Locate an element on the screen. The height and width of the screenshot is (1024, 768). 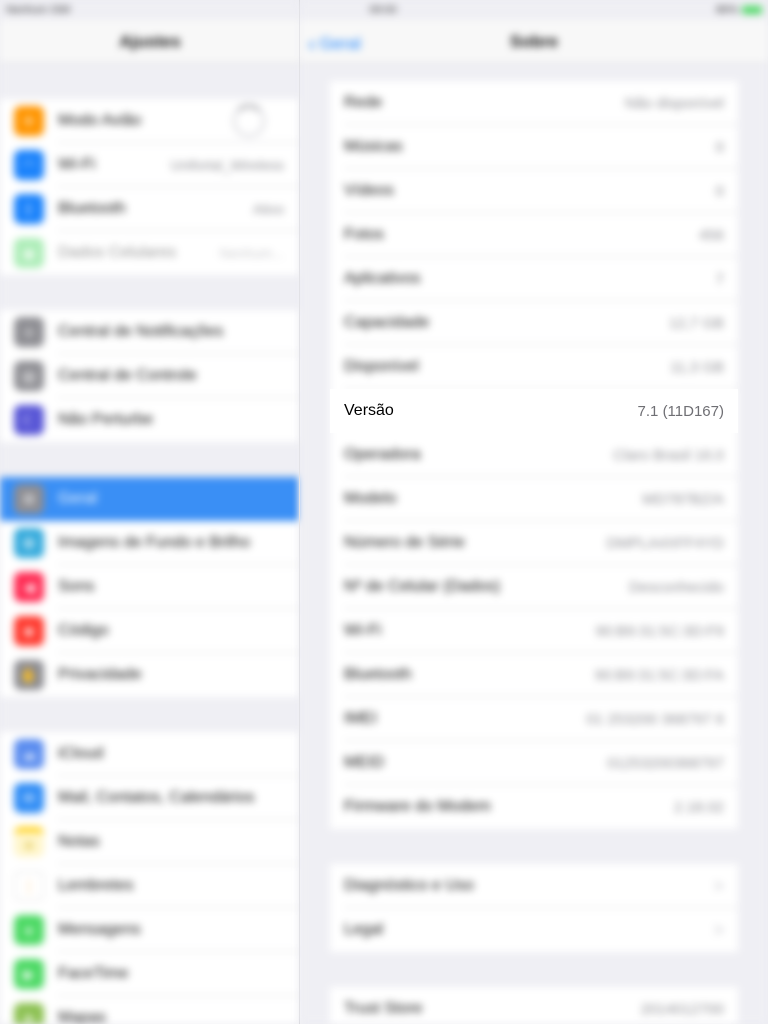
sidebar-item-wallpaper-brightness: ✿ Imagens de Fundo e Brilho is located at coordinates (150, 543).